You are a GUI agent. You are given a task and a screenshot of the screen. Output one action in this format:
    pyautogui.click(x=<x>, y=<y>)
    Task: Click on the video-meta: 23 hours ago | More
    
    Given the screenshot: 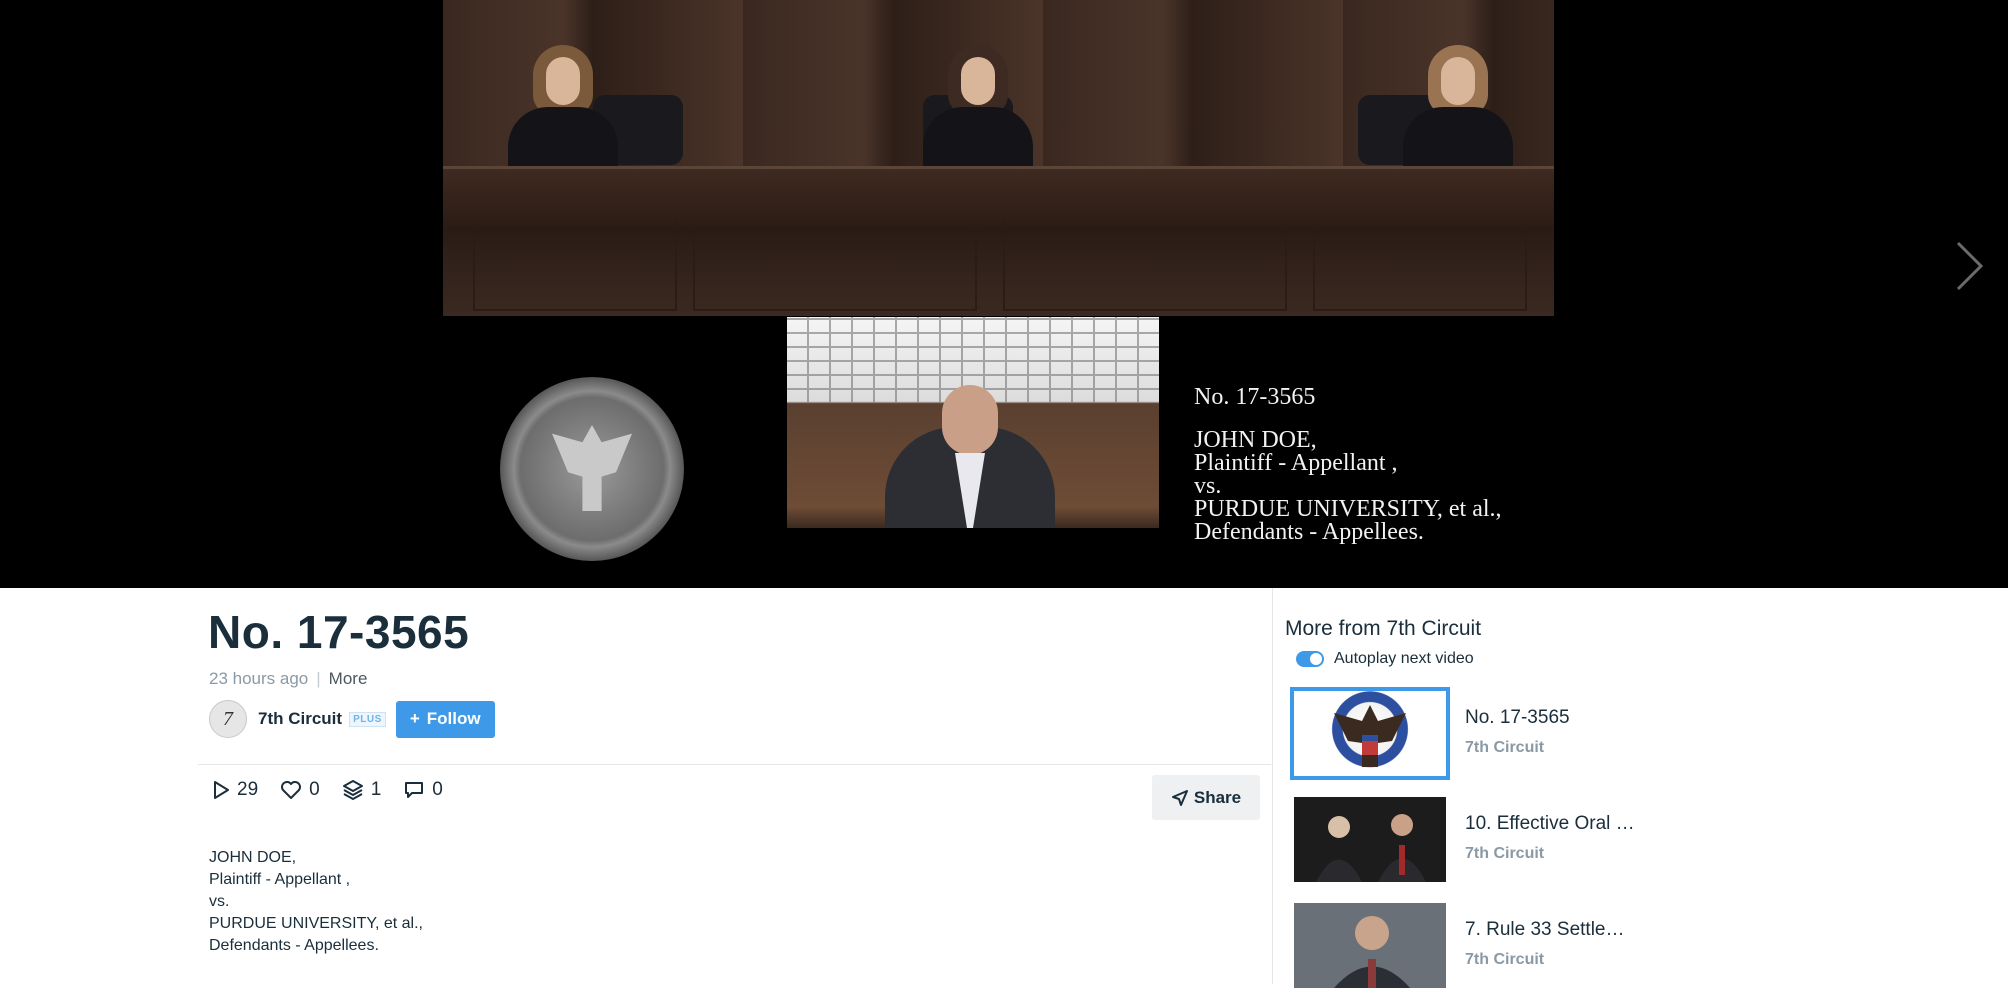 What is the action you would take?
    pyautogui.click(x=288, y=679)
    